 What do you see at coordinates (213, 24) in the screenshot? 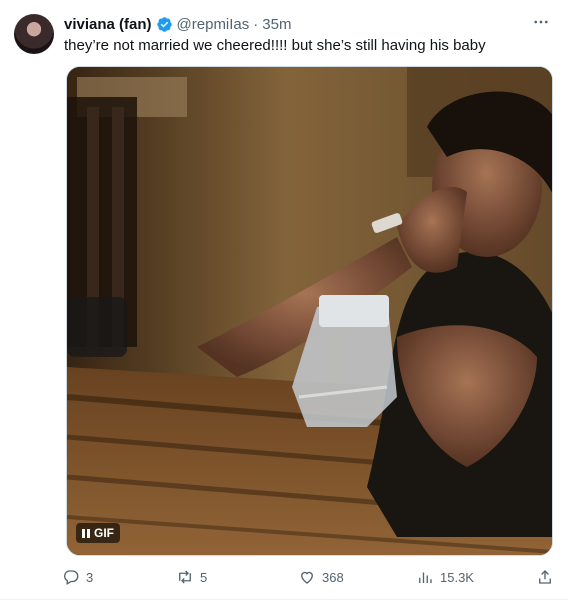
I see `author-handle: @repmiIas` at bounding box center [213, 24].